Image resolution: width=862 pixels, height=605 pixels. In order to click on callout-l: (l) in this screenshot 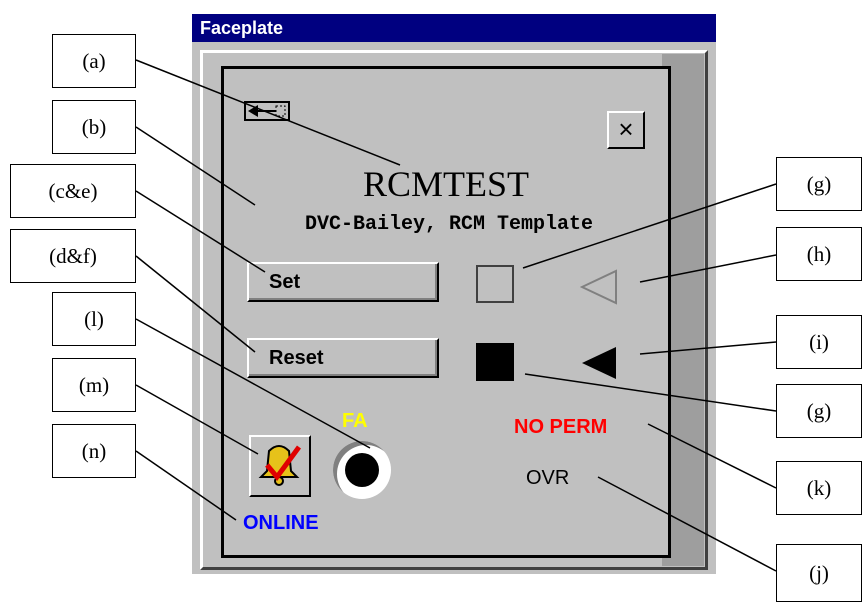, I will do `click(94, 319)`.